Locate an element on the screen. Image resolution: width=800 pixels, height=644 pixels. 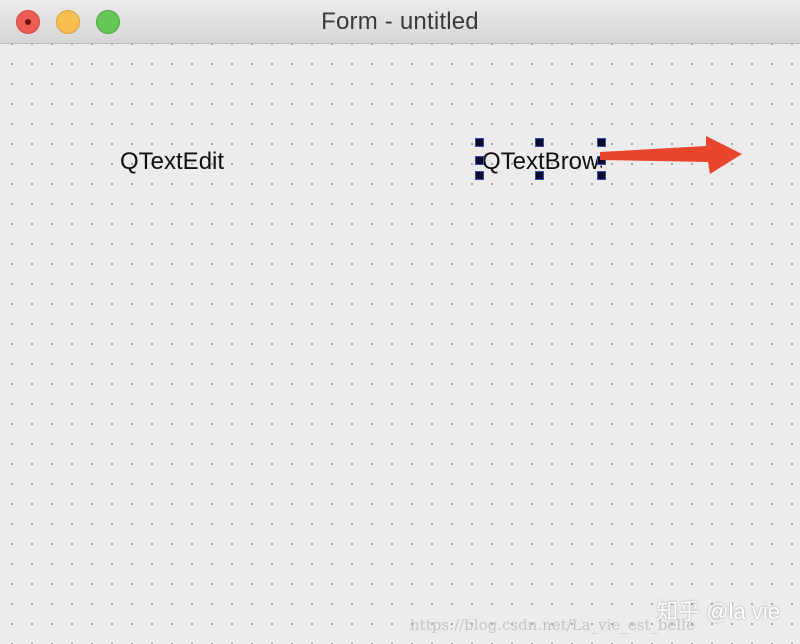
window-title: Form - untitled is located at coordinates (400, 21).